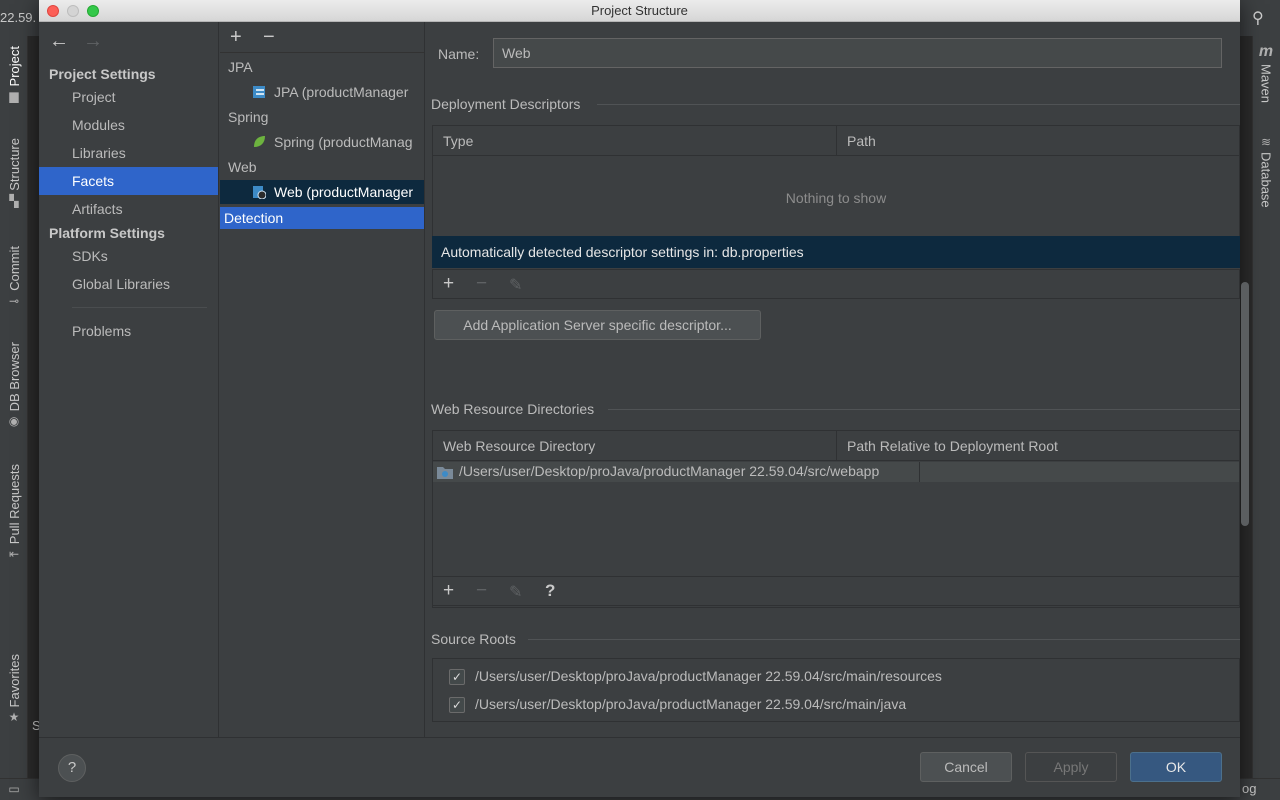  What do you see at coordinates (1071, 767) in the screenshot?
I see `apply-button: Apply` at bounding box center [1071, 767].